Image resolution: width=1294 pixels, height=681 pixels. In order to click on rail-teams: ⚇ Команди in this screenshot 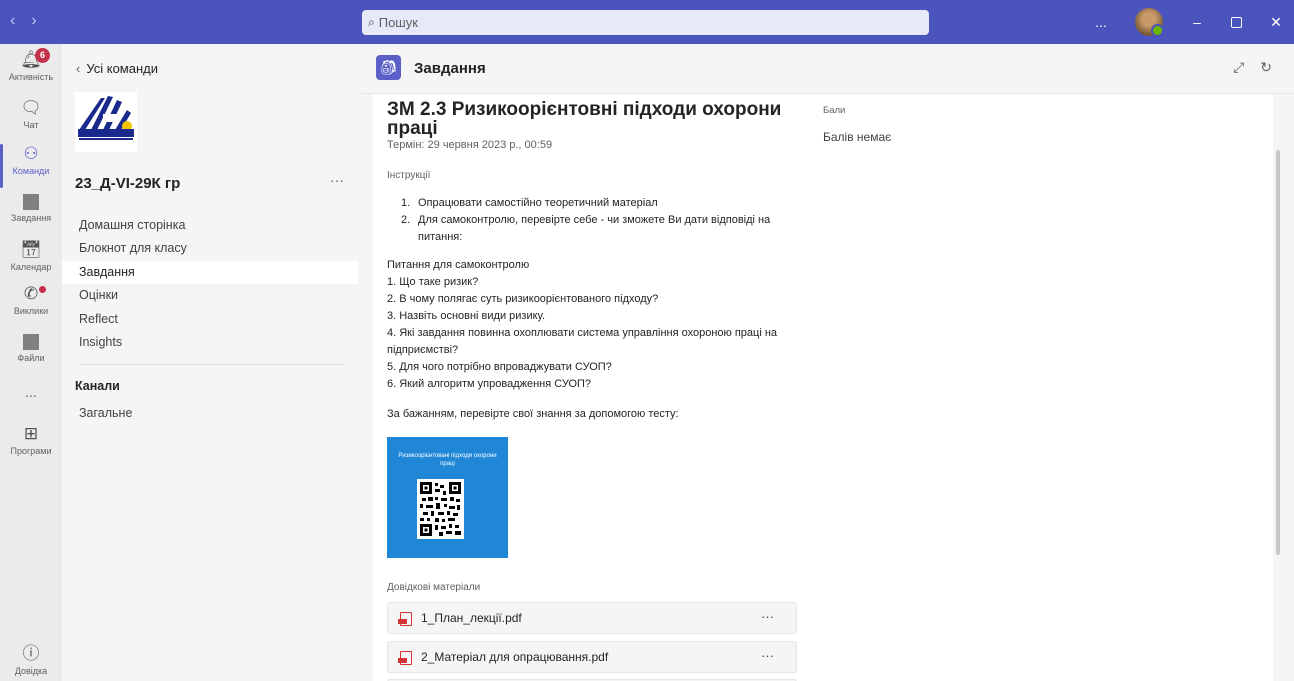, I will do `click(31, 166)`.